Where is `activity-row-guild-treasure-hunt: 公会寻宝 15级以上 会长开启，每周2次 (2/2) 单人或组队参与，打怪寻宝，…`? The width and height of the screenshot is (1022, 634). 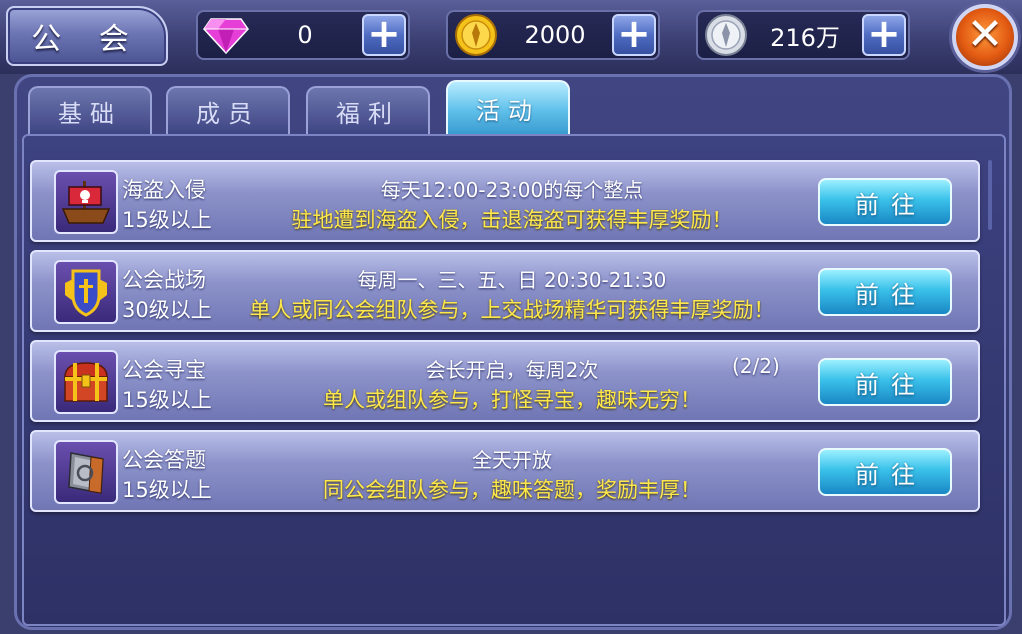
activity-row-guild-treasure-hunt: 公会寻宝 15级以上 会长开启，每周2次 (2/2) 单人或组队参与，打怪寻宝，… is located at coordinates (505, 381).